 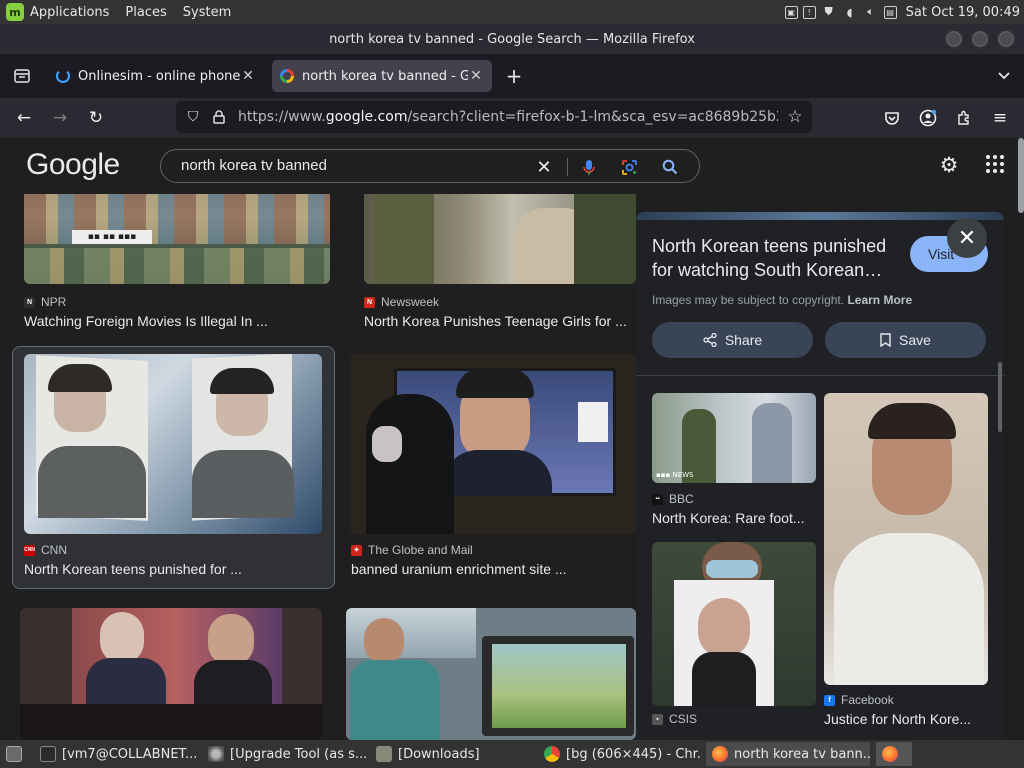 What do you see at coordinates (493, 444) in the screenshot?
I see `result-image-globe-and-mail` at bounding box center [493, 444].